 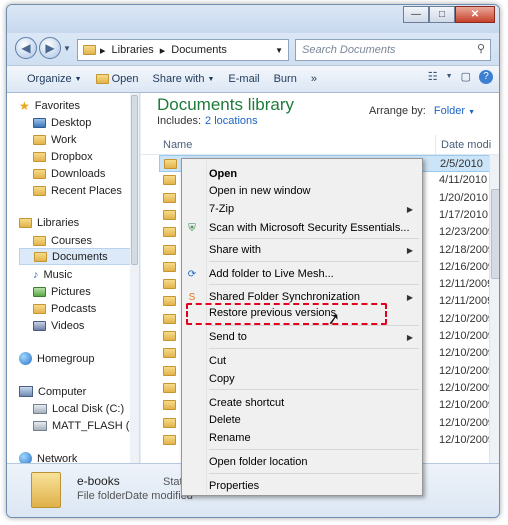 What do you see at coordinates (56, 358) in the screenshot?
I see `sidebar-homegroup: Homegroup` at bounding box center [56, 358].